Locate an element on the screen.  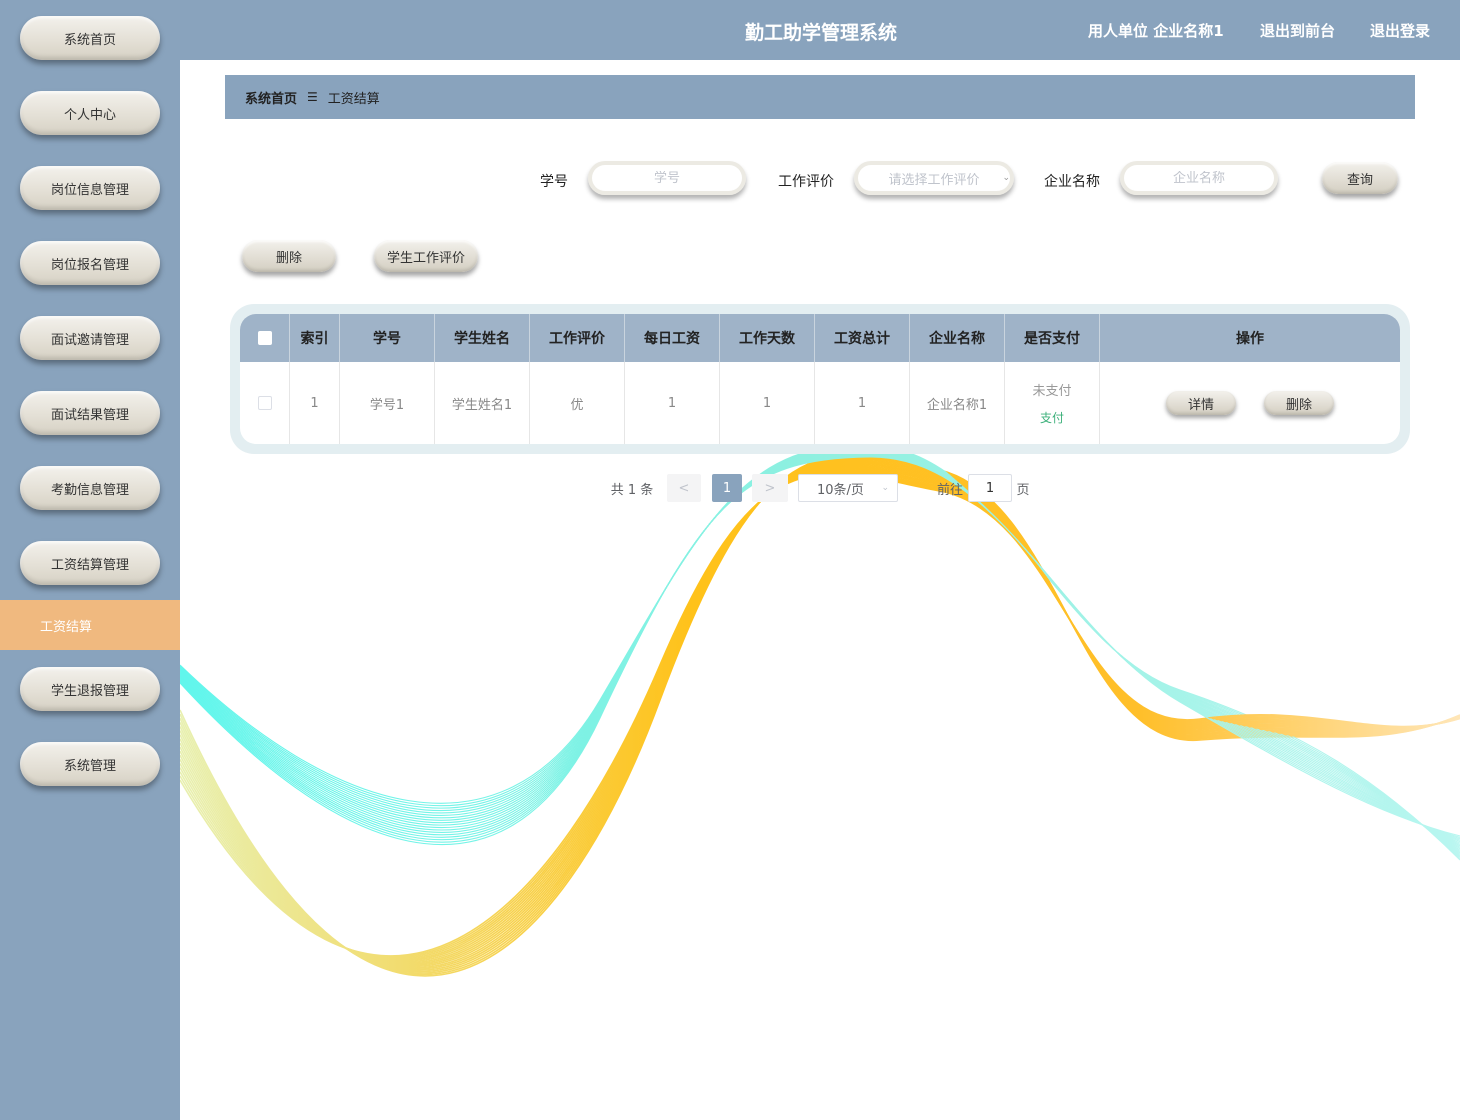
sidebar-item-profile: 个人中心 is located at coordinates (90, 113).